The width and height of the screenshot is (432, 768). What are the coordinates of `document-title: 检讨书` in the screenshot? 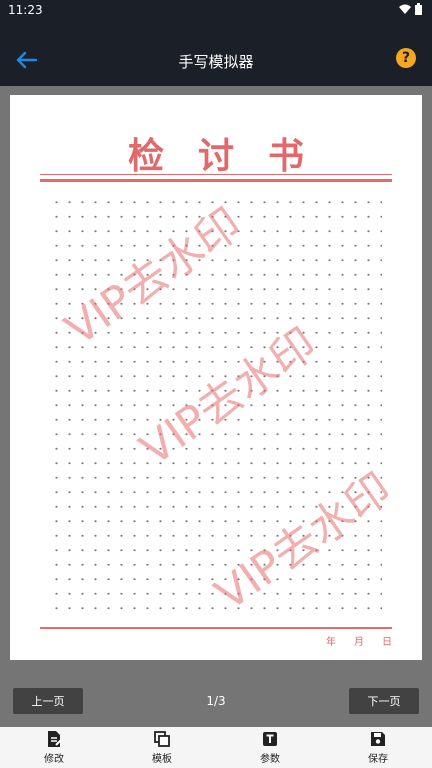 It's located at (232, 156).